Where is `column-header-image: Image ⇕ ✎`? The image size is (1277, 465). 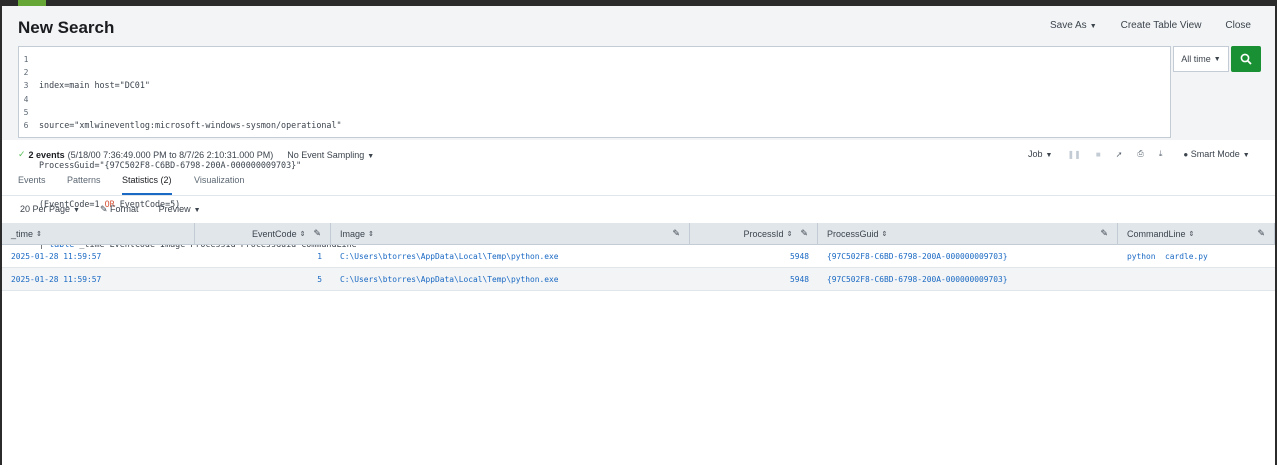
column-header-image: Image ⇕ ✎ is located at coordinates (510, 233).